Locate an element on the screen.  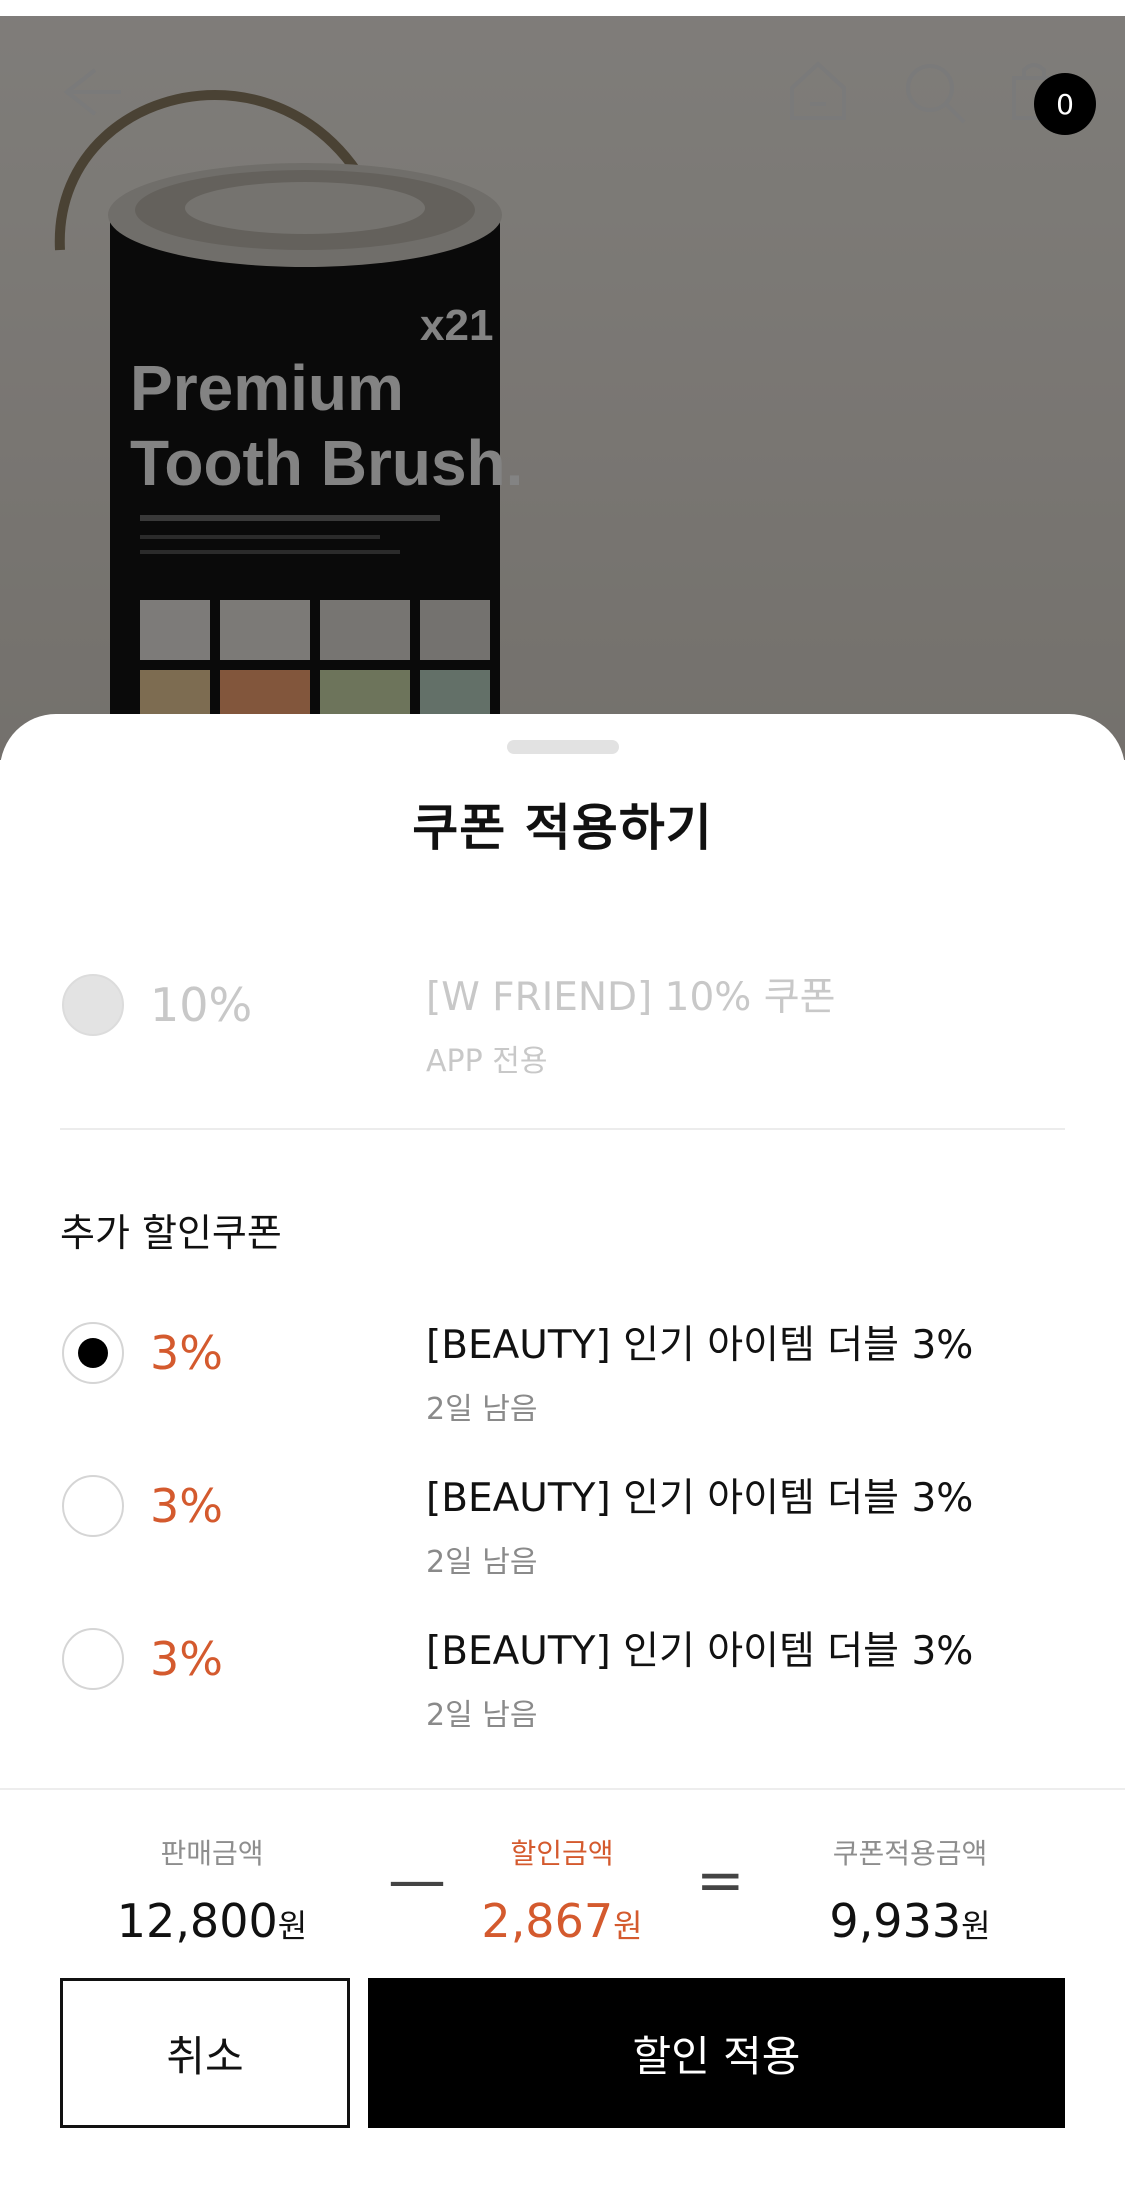
back-arrow-icon is located at coordinates (91, 92).